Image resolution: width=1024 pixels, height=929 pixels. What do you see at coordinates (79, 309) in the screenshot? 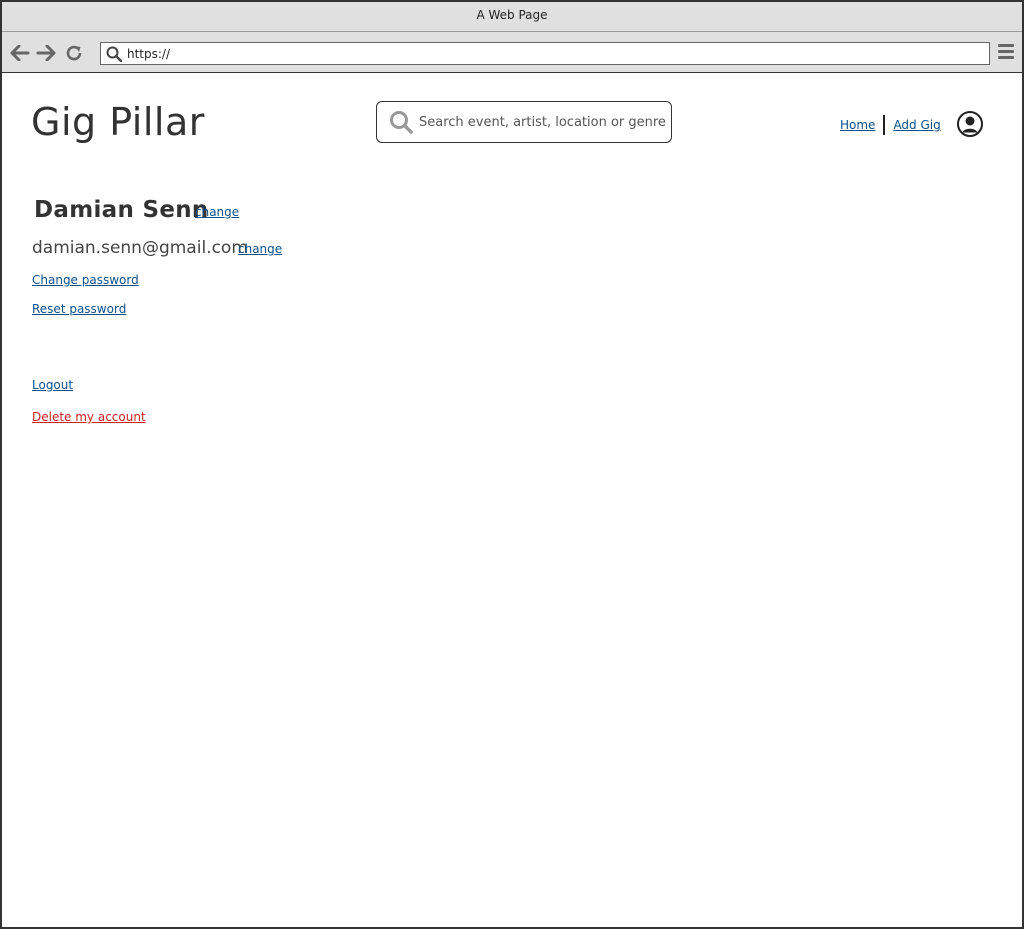
I see `reset-password-link: Reset password` at bounding box center [79, 309].